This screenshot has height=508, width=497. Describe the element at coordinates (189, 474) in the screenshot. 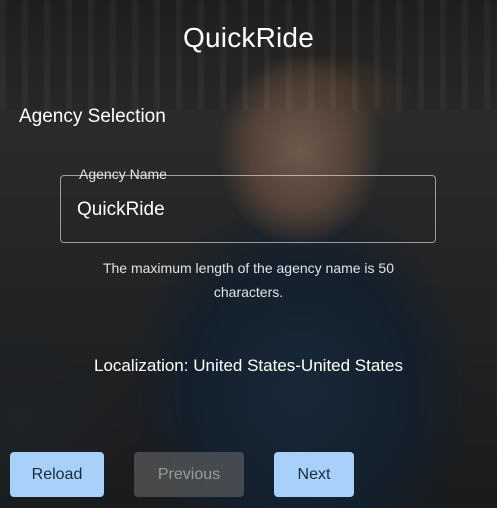

I see `previous-button: Previous` at that location.